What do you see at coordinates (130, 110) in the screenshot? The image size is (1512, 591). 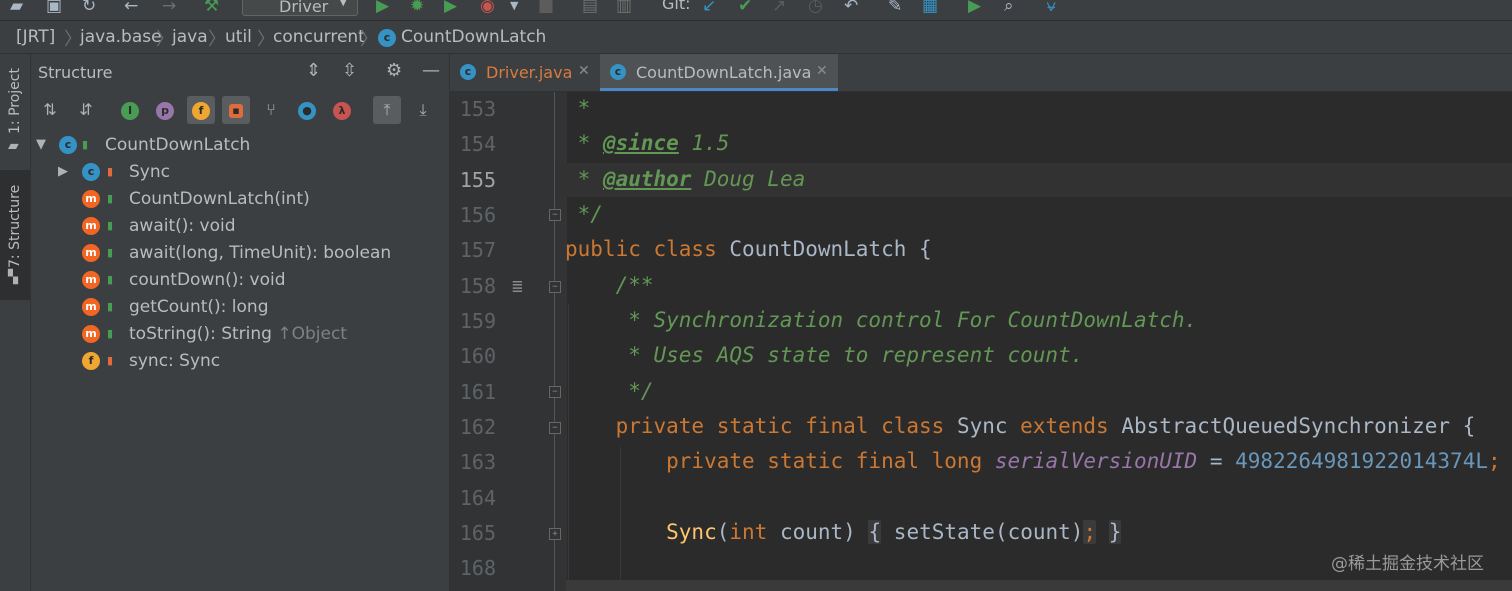 I see `show-inherited-icon: I` at bounding box center [130, 110].